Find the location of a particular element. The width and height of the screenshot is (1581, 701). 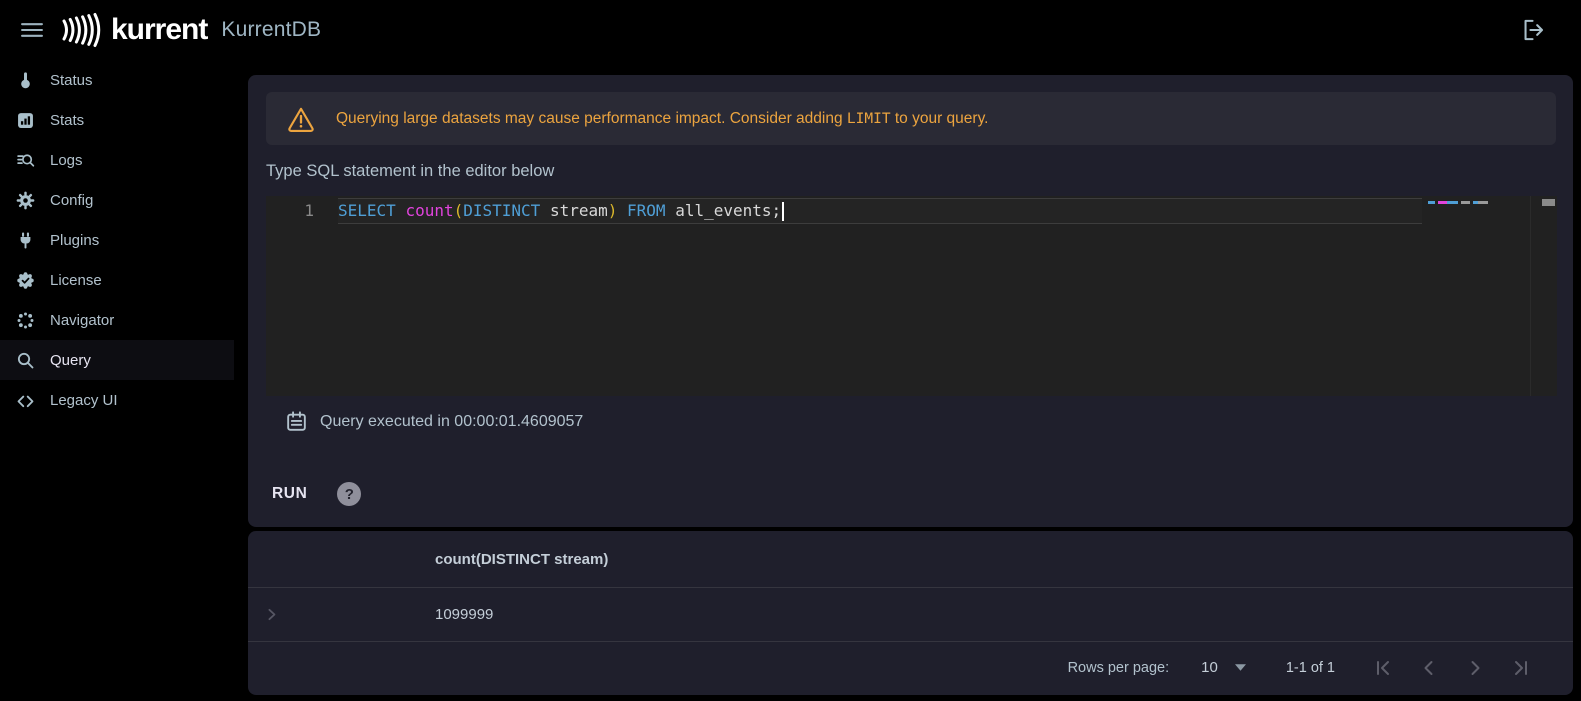

previous-page-button is located at coordinates (1429, 668).